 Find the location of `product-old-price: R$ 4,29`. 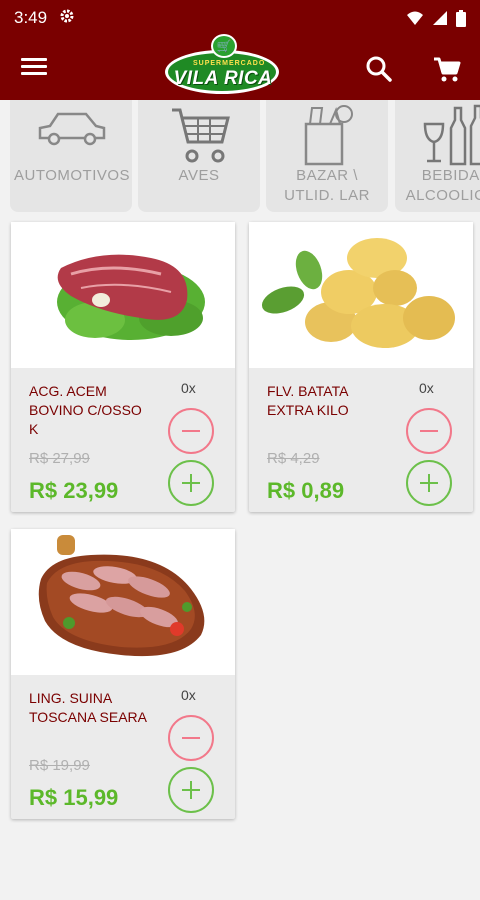

product-old-price: R$ 4,29 is located at coordinates (293, 458).